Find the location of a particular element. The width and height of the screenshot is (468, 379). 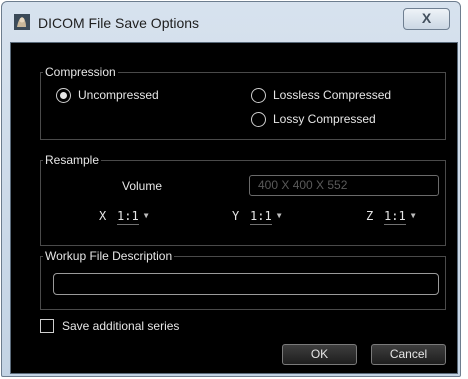

lossless-compressed-label: Lossless Compressed is located at coordinates (332, 95).